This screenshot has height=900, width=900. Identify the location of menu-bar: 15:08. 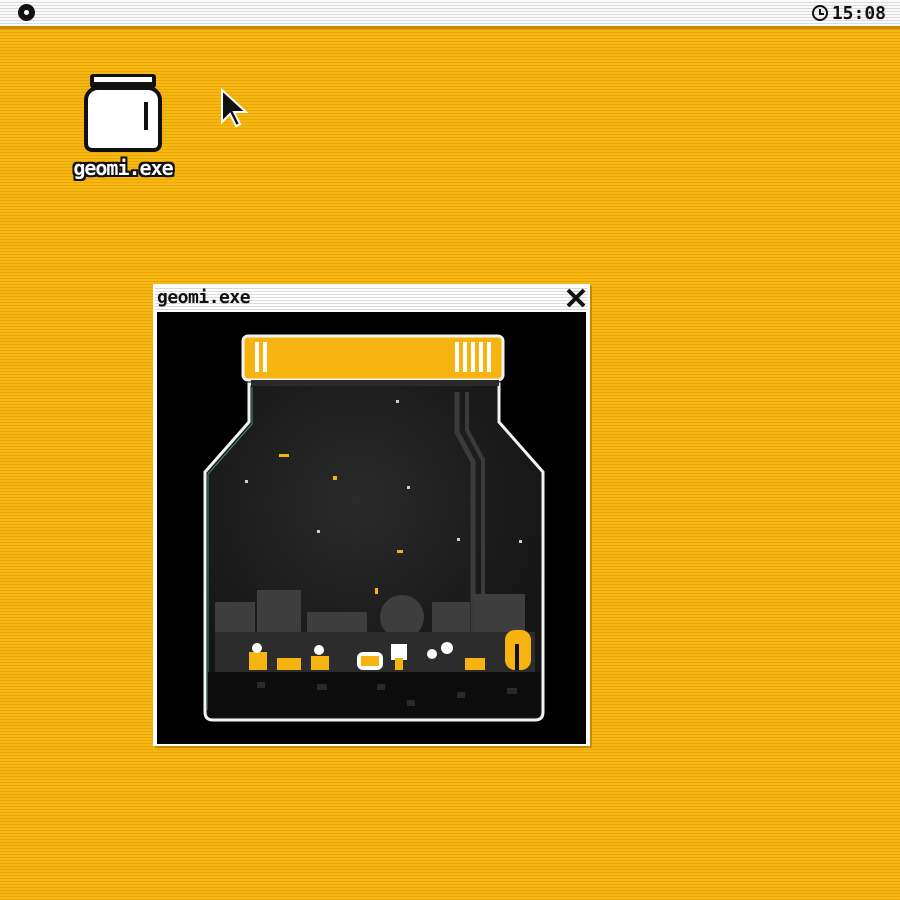
(450, 14).